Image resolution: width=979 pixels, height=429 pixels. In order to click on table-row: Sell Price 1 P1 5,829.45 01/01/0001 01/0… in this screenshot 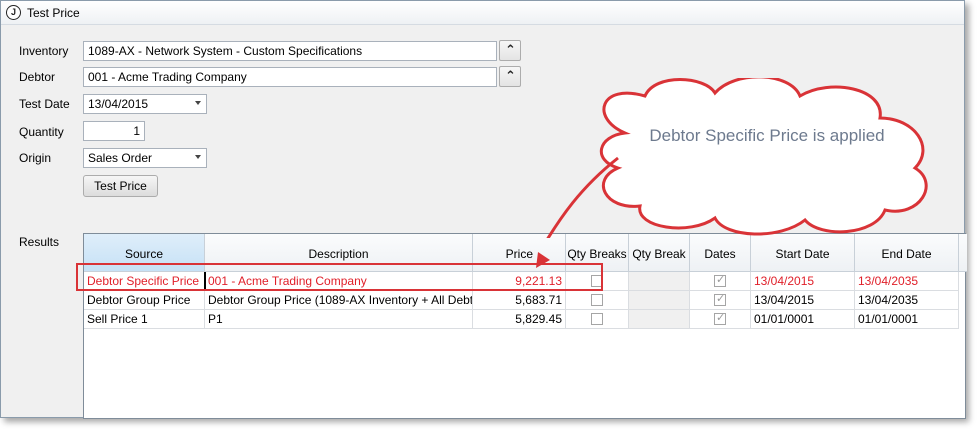, I will do `click(524, 319)`.